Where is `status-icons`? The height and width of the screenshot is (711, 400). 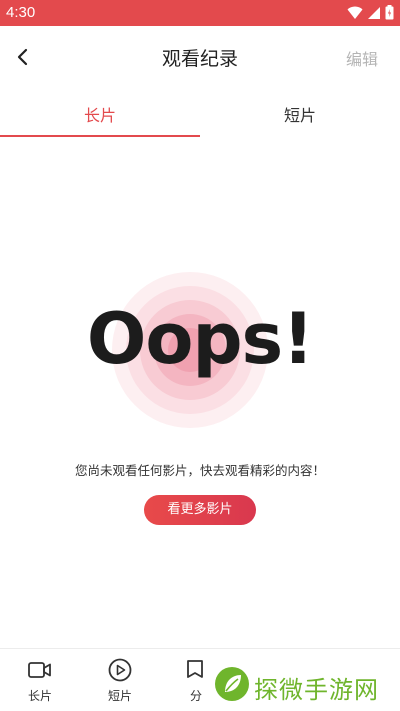 status-icons is located at coordinates (370, 12).